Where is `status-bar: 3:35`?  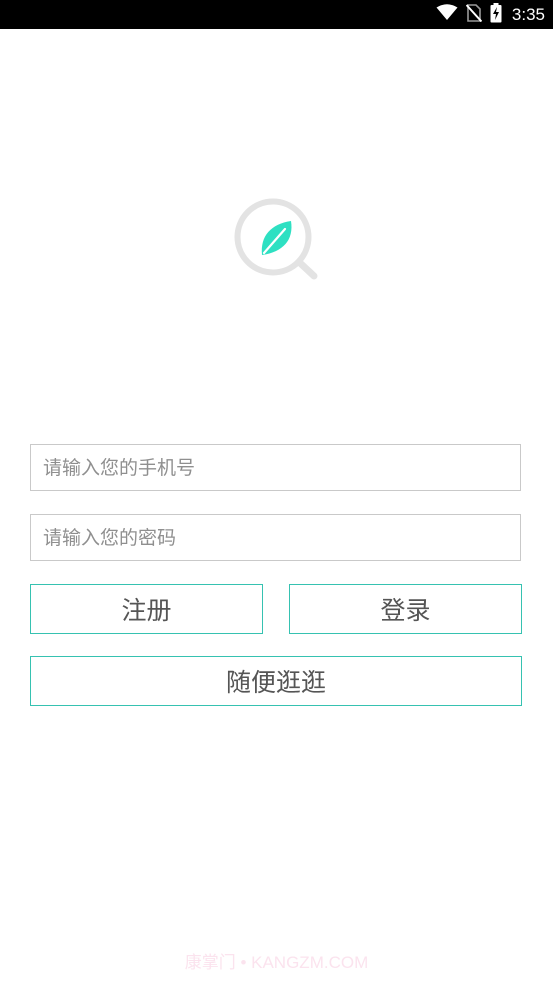
status-bar: 3:35 is located at coordinates (276, 14).